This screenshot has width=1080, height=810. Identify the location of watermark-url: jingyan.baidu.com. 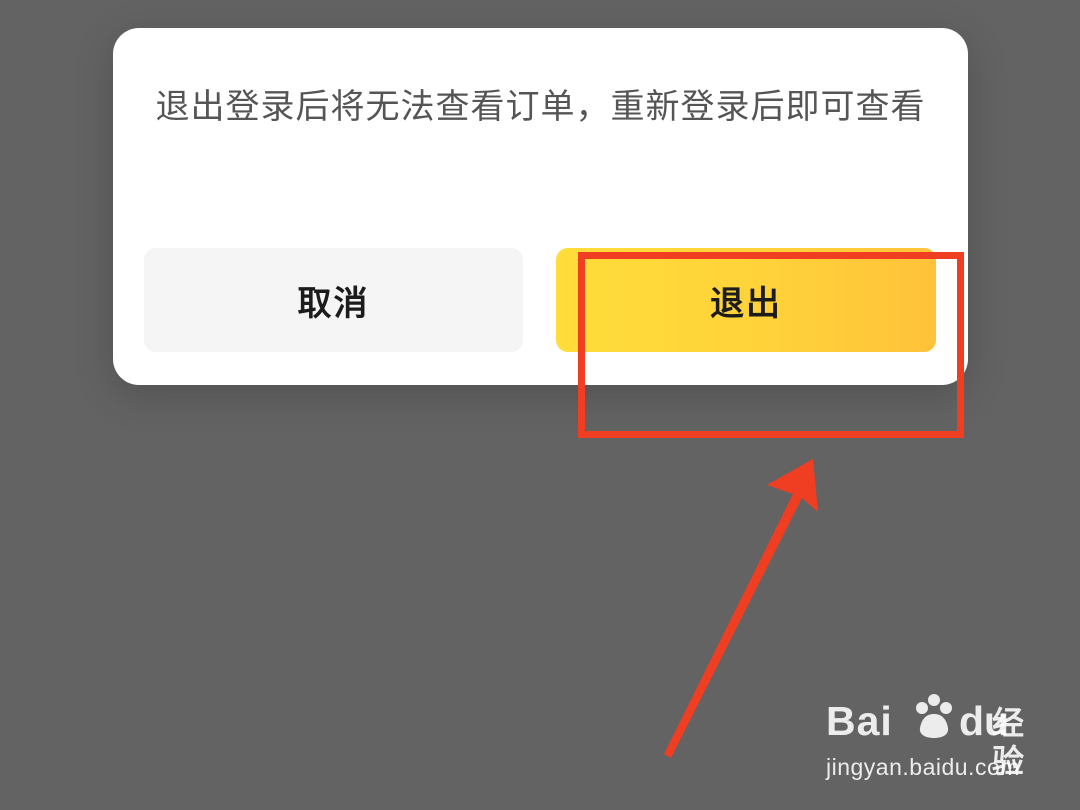
(923, 767).